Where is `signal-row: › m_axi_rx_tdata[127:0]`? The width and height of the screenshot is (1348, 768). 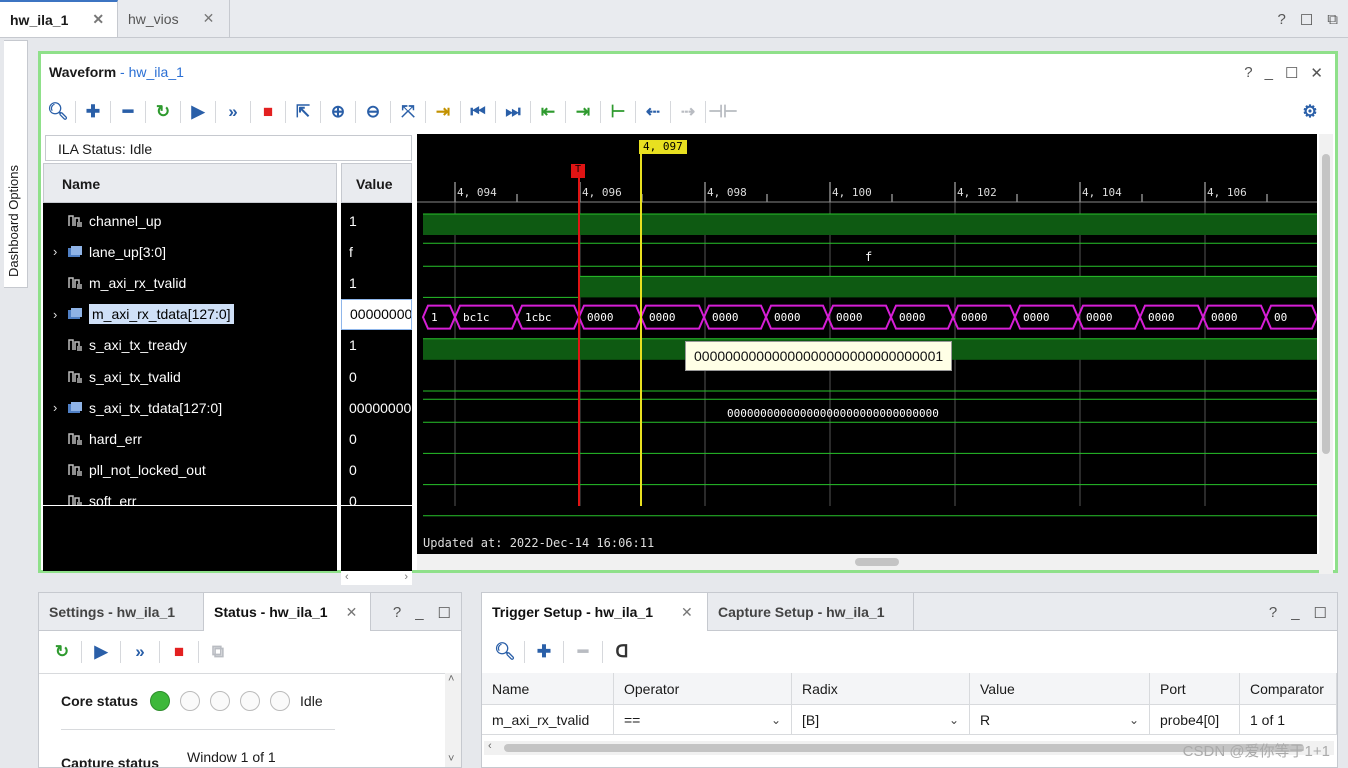
signal-row: › m_axi_rx_tdata[127:0] is located at coordinates (190, 314).